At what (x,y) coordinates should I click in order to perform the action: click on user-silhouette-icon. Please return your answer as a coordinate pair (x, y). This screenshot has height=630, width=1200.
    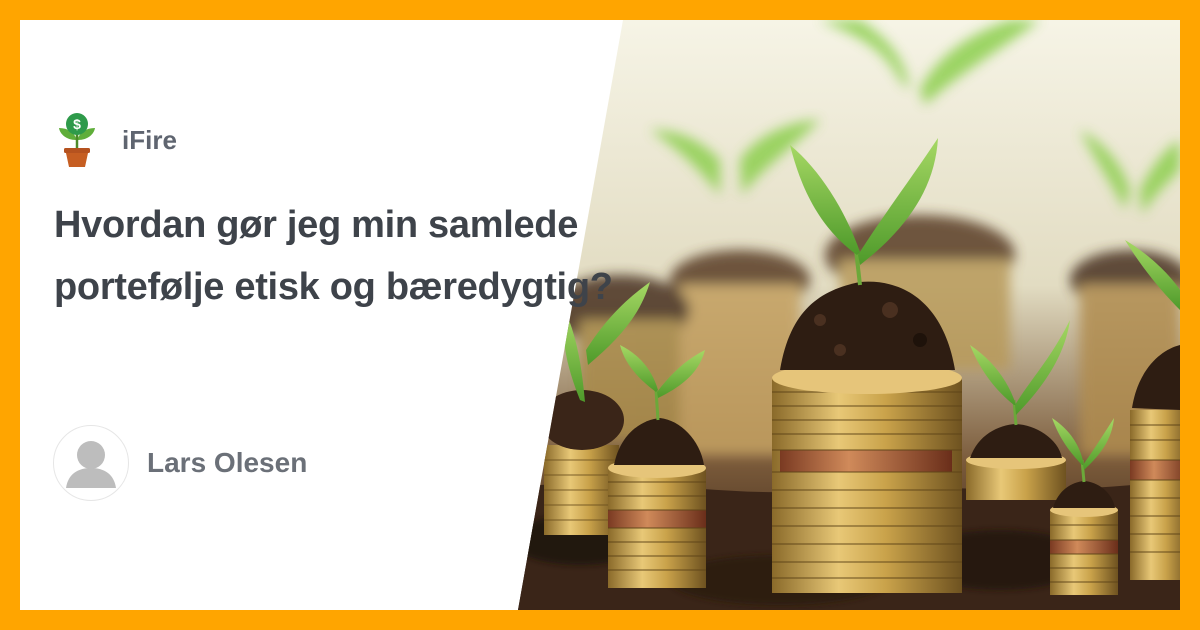
    Looking at the image, I should click on (91, 464).